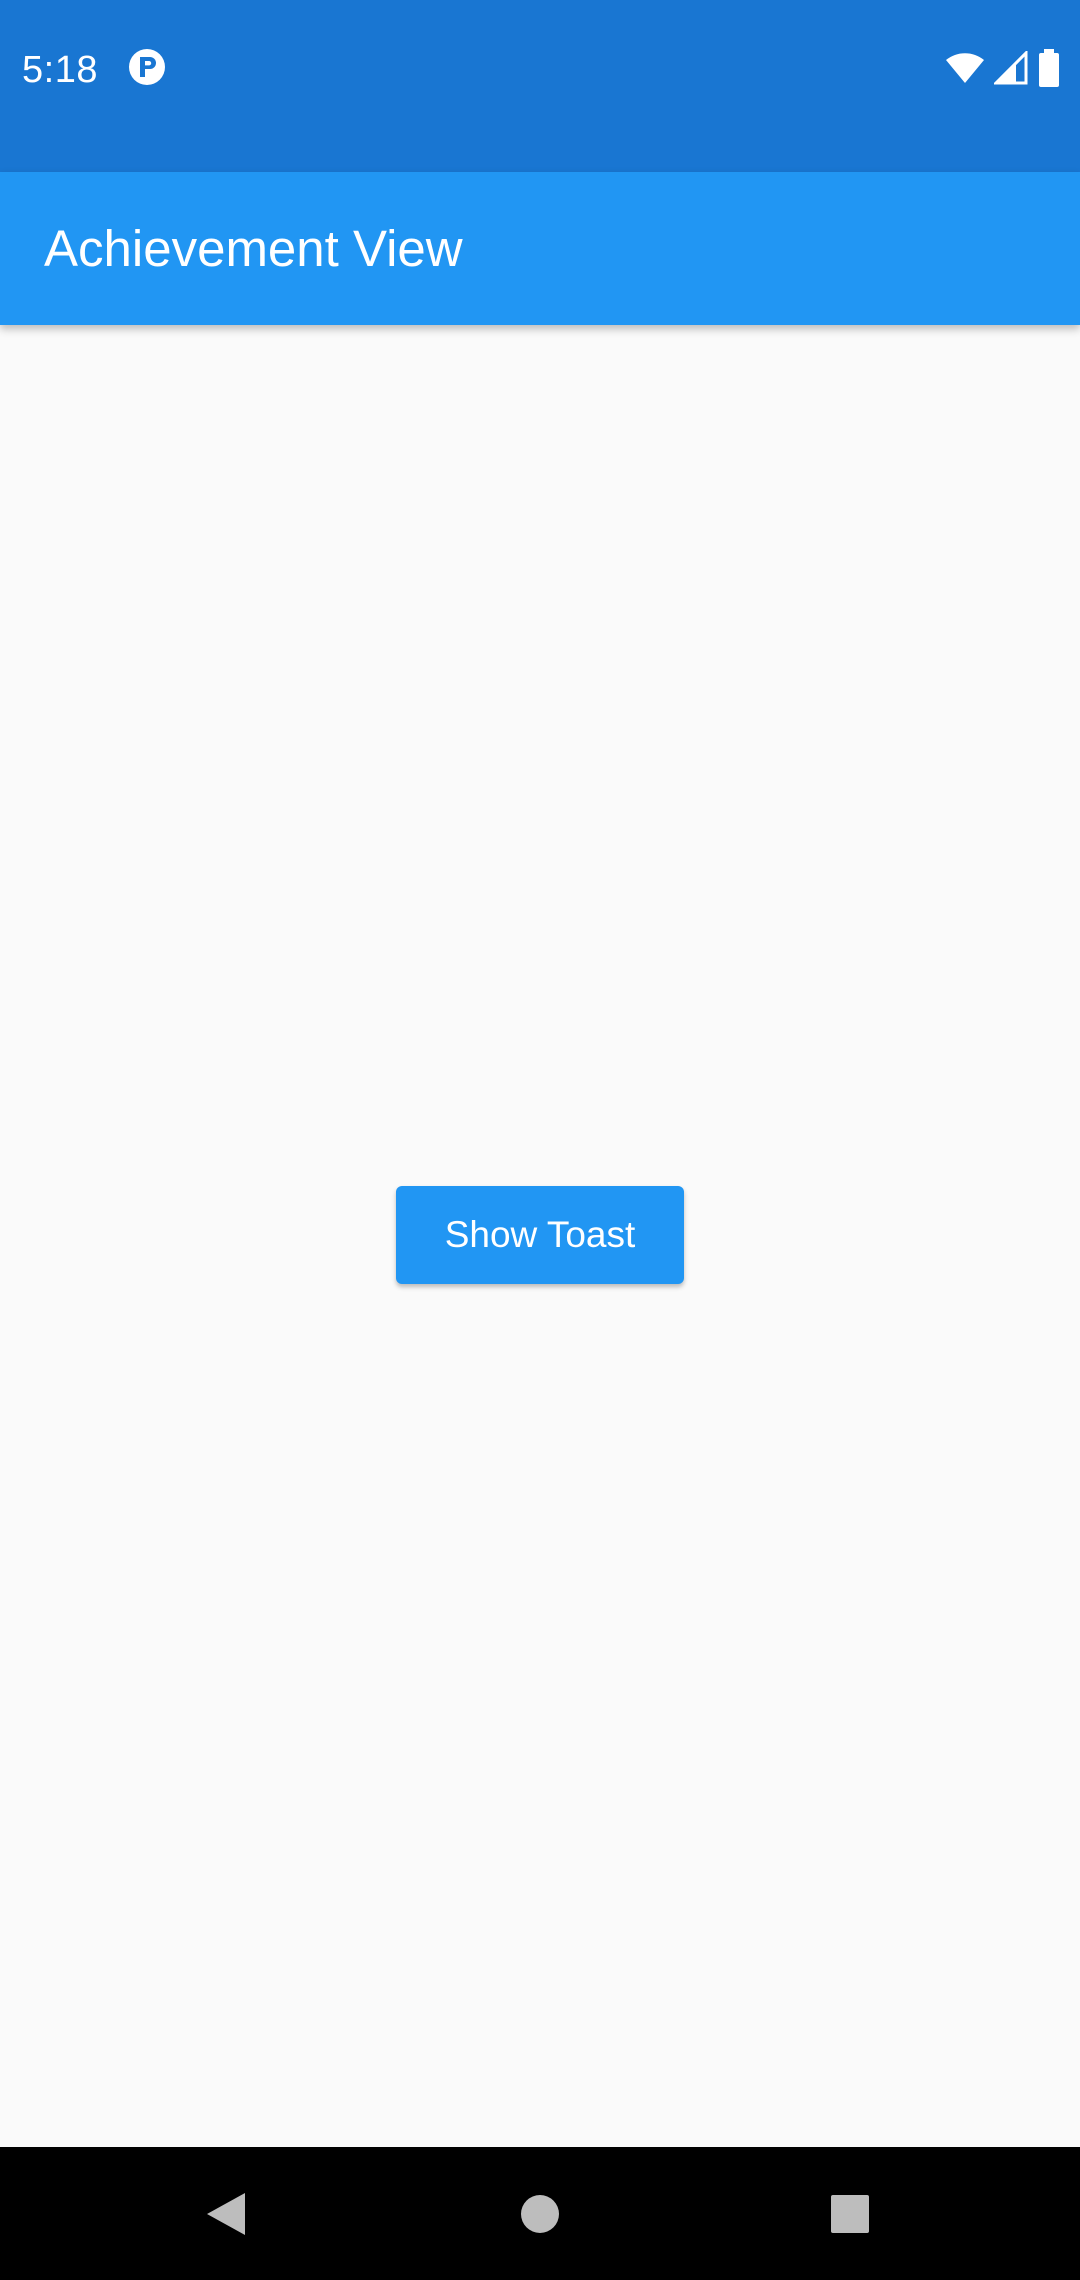 The image size is (1080, 2280). I want to click on p-badge-icon, so click(147, 67).